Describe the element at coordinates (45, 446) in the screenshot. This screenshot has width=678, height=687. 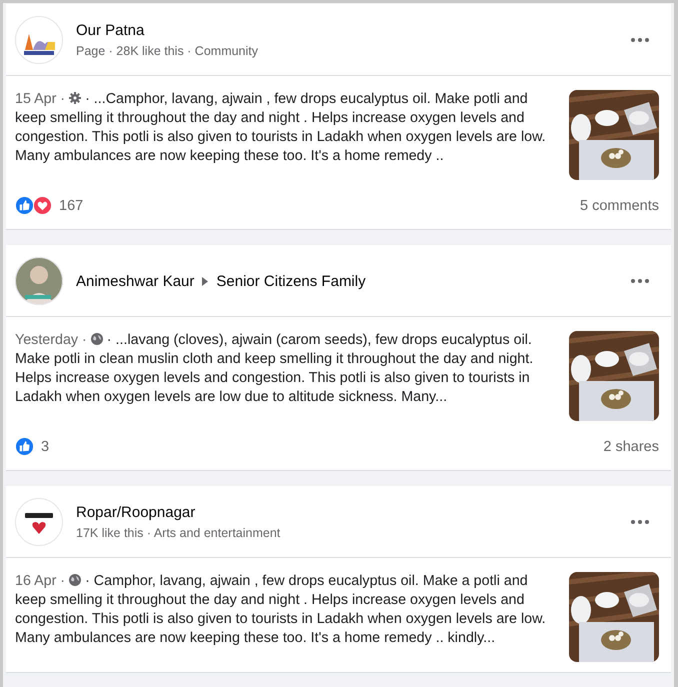
I see `reaction-count: 3` at that location.